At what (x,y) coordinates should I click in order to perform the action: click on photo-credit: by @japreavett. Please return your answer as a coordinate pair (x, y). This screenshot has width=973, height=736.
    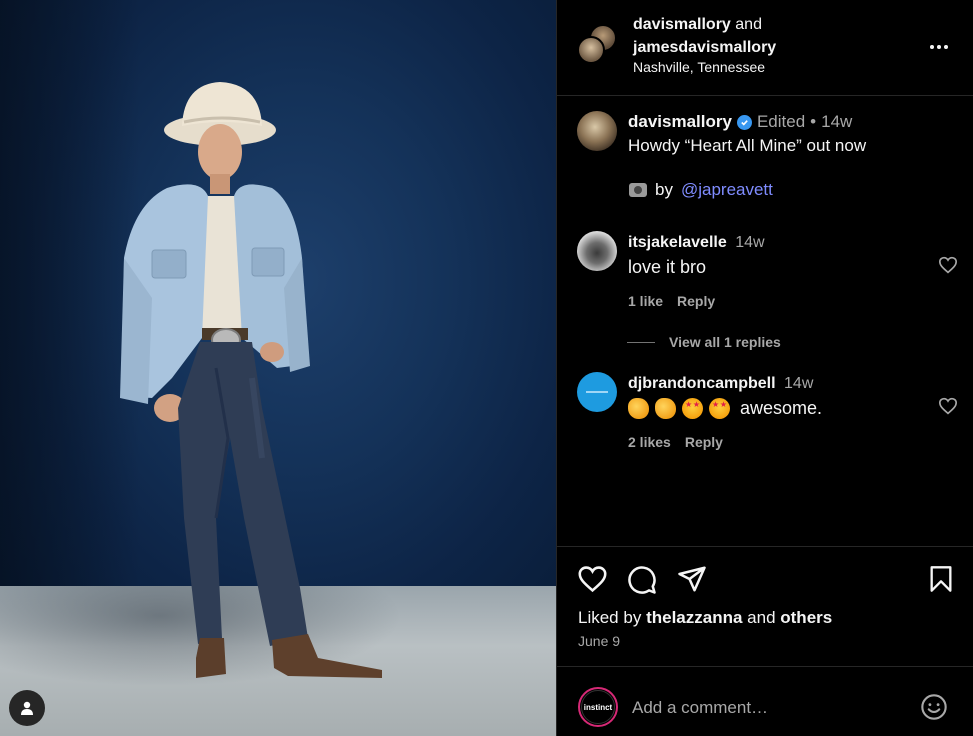
    Looking at the image, I should click on (701, 190).